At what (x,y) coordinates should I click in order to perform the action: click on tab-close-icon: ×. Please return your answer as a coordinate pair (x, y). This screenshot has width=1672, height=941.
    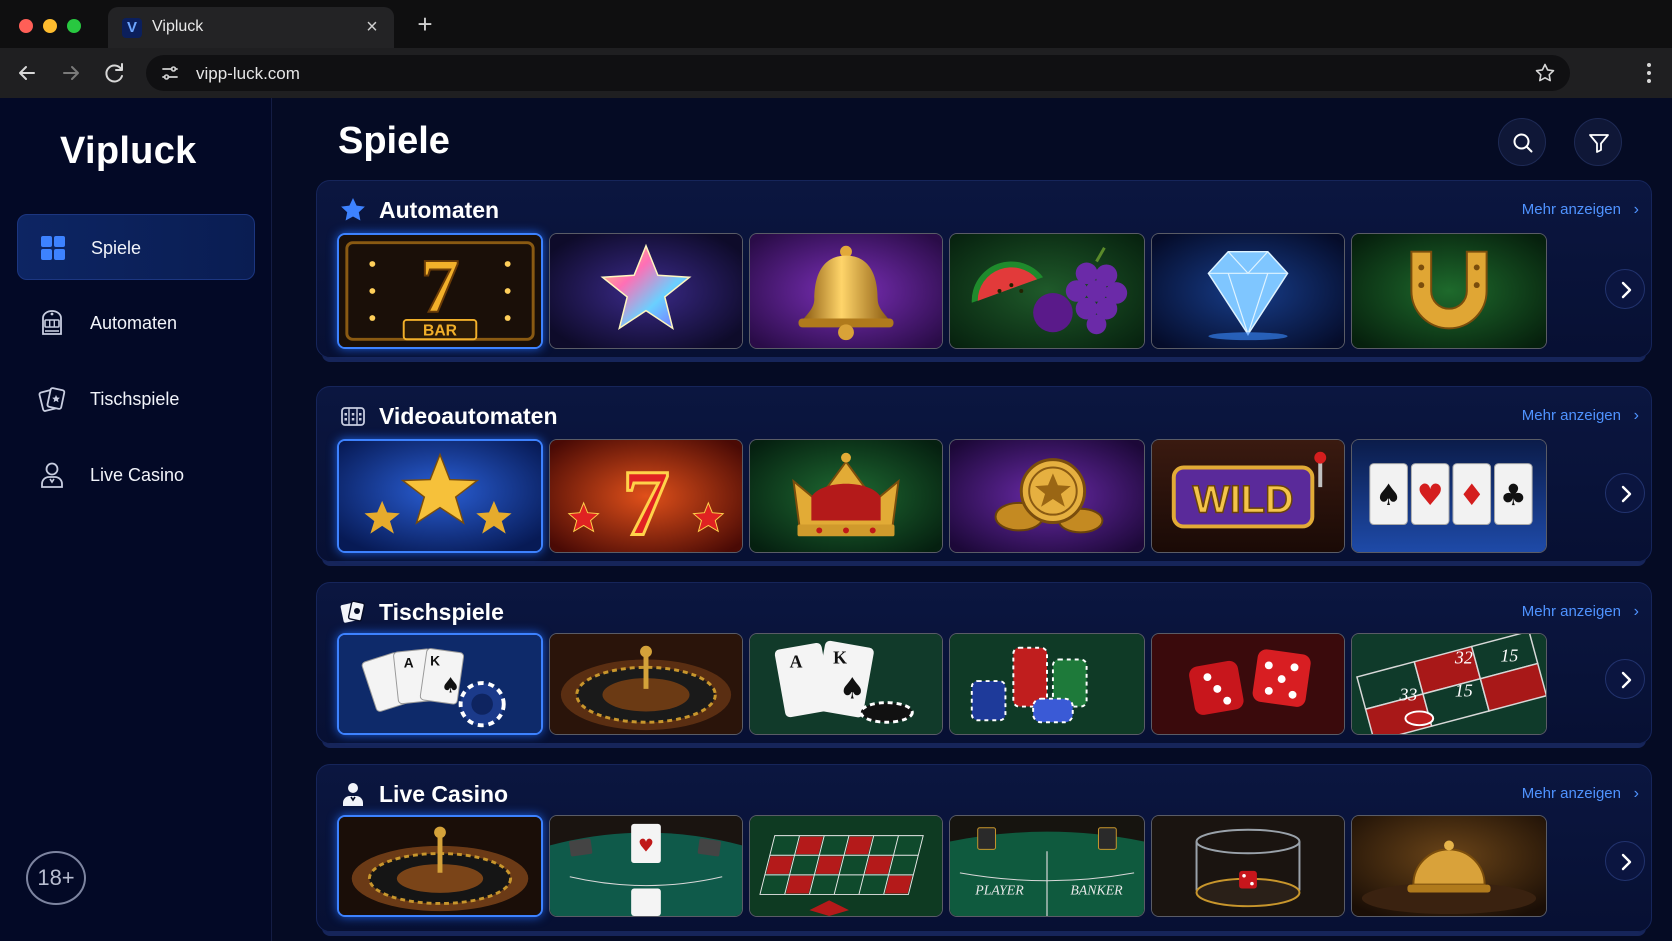
    Looking at the image, I should click on (372, 27).